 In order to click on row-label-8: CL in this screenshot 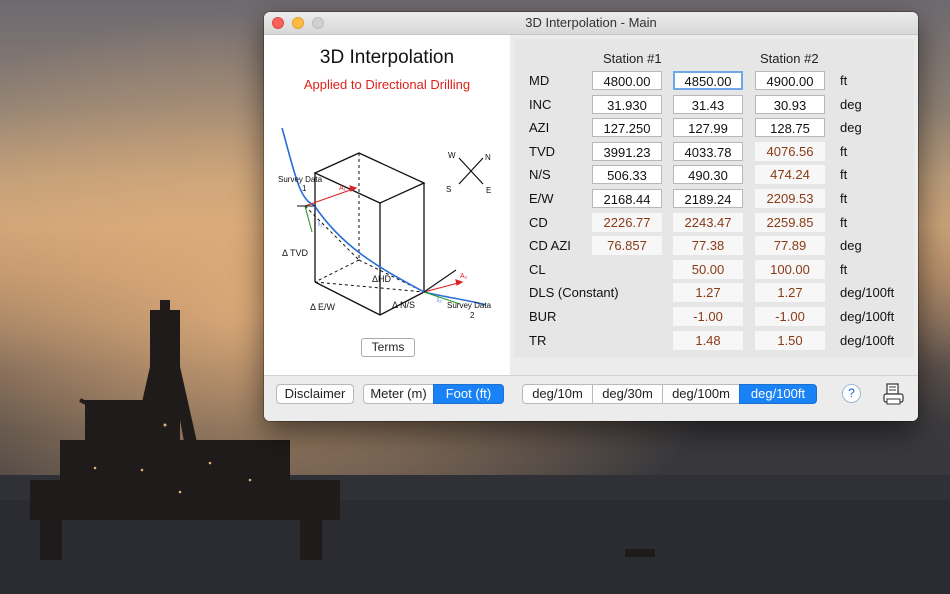, I will do `click(537, 269)`.